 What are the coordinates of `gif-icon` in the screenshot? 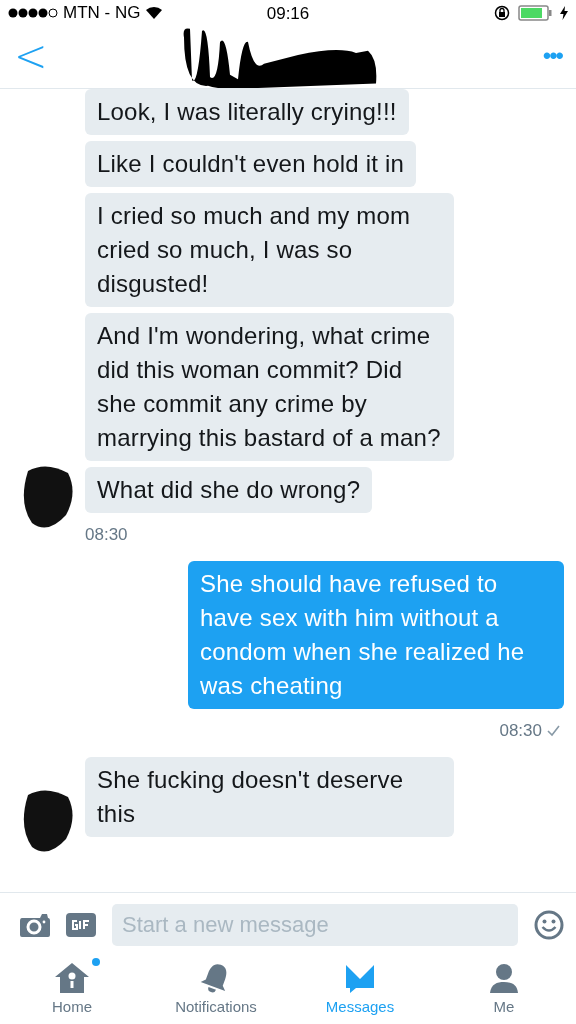 It's located at (81, 925).